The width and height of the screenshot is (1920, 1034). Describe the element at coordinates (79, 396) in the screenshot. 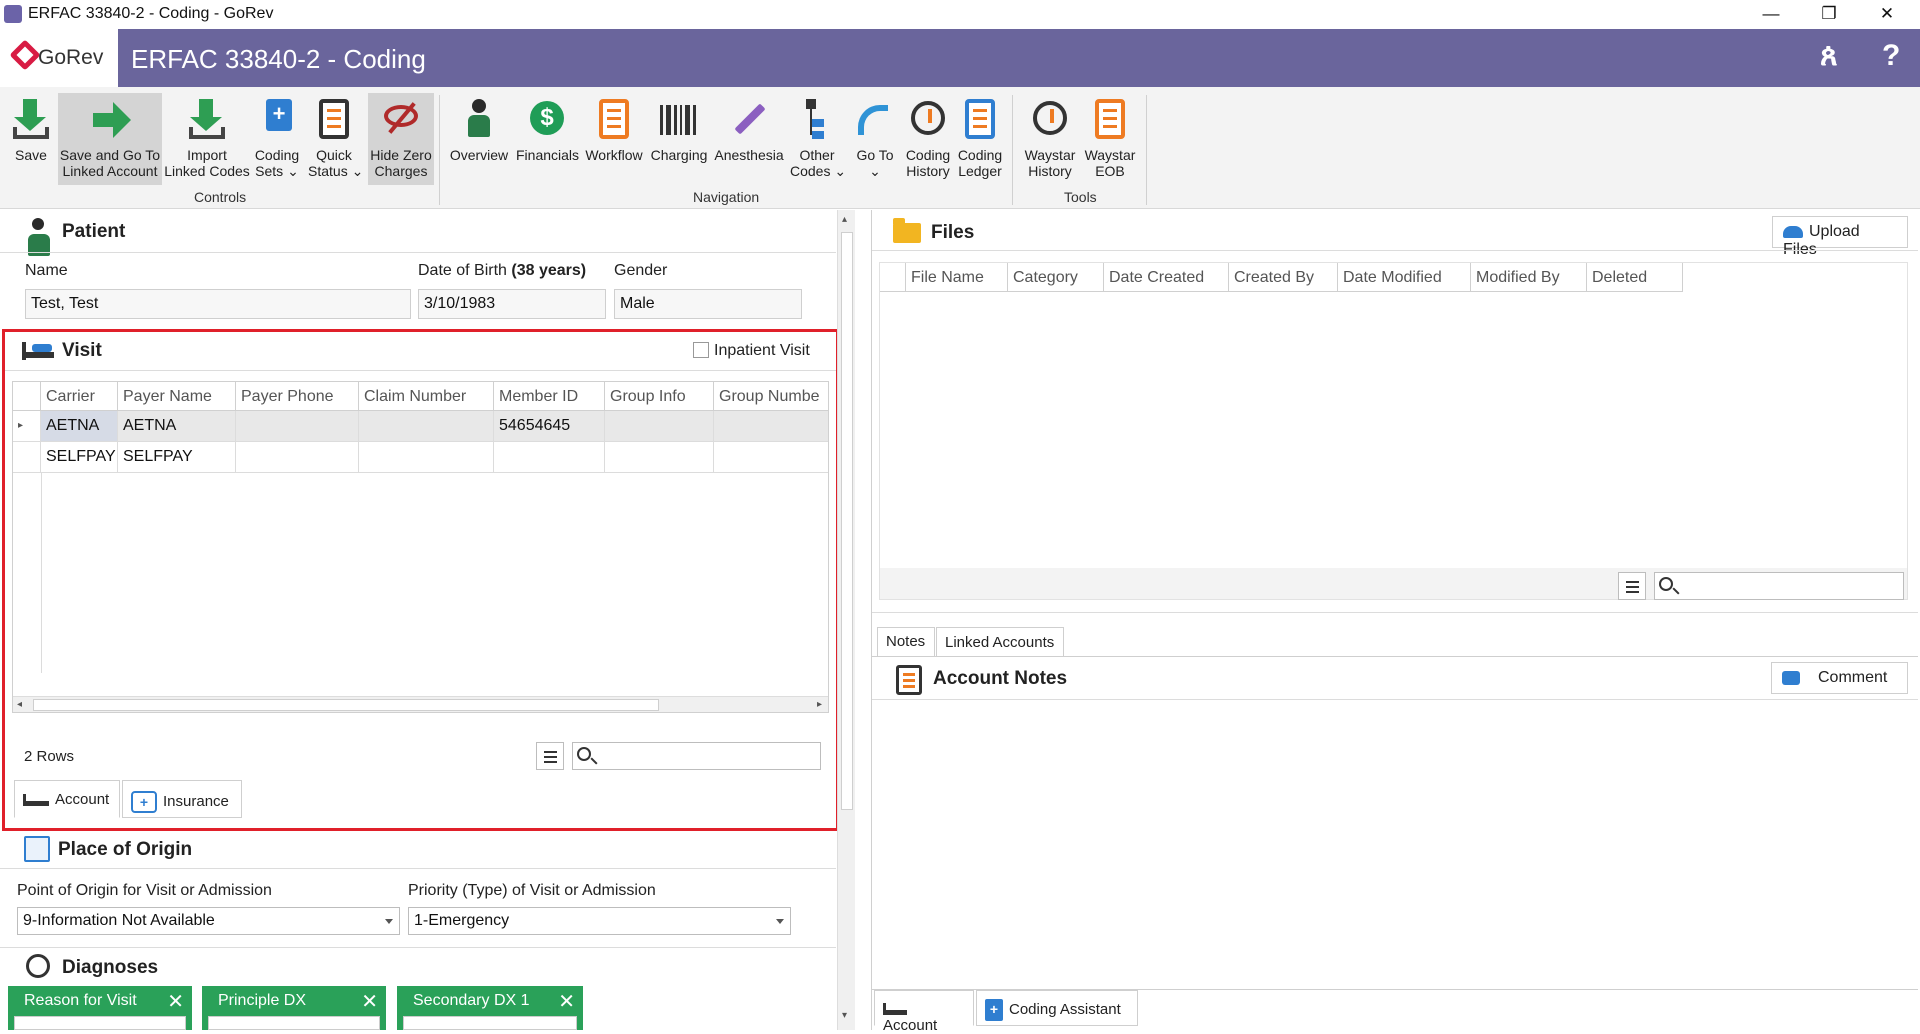

I see `column-header-carrier: Carrier` at that location.